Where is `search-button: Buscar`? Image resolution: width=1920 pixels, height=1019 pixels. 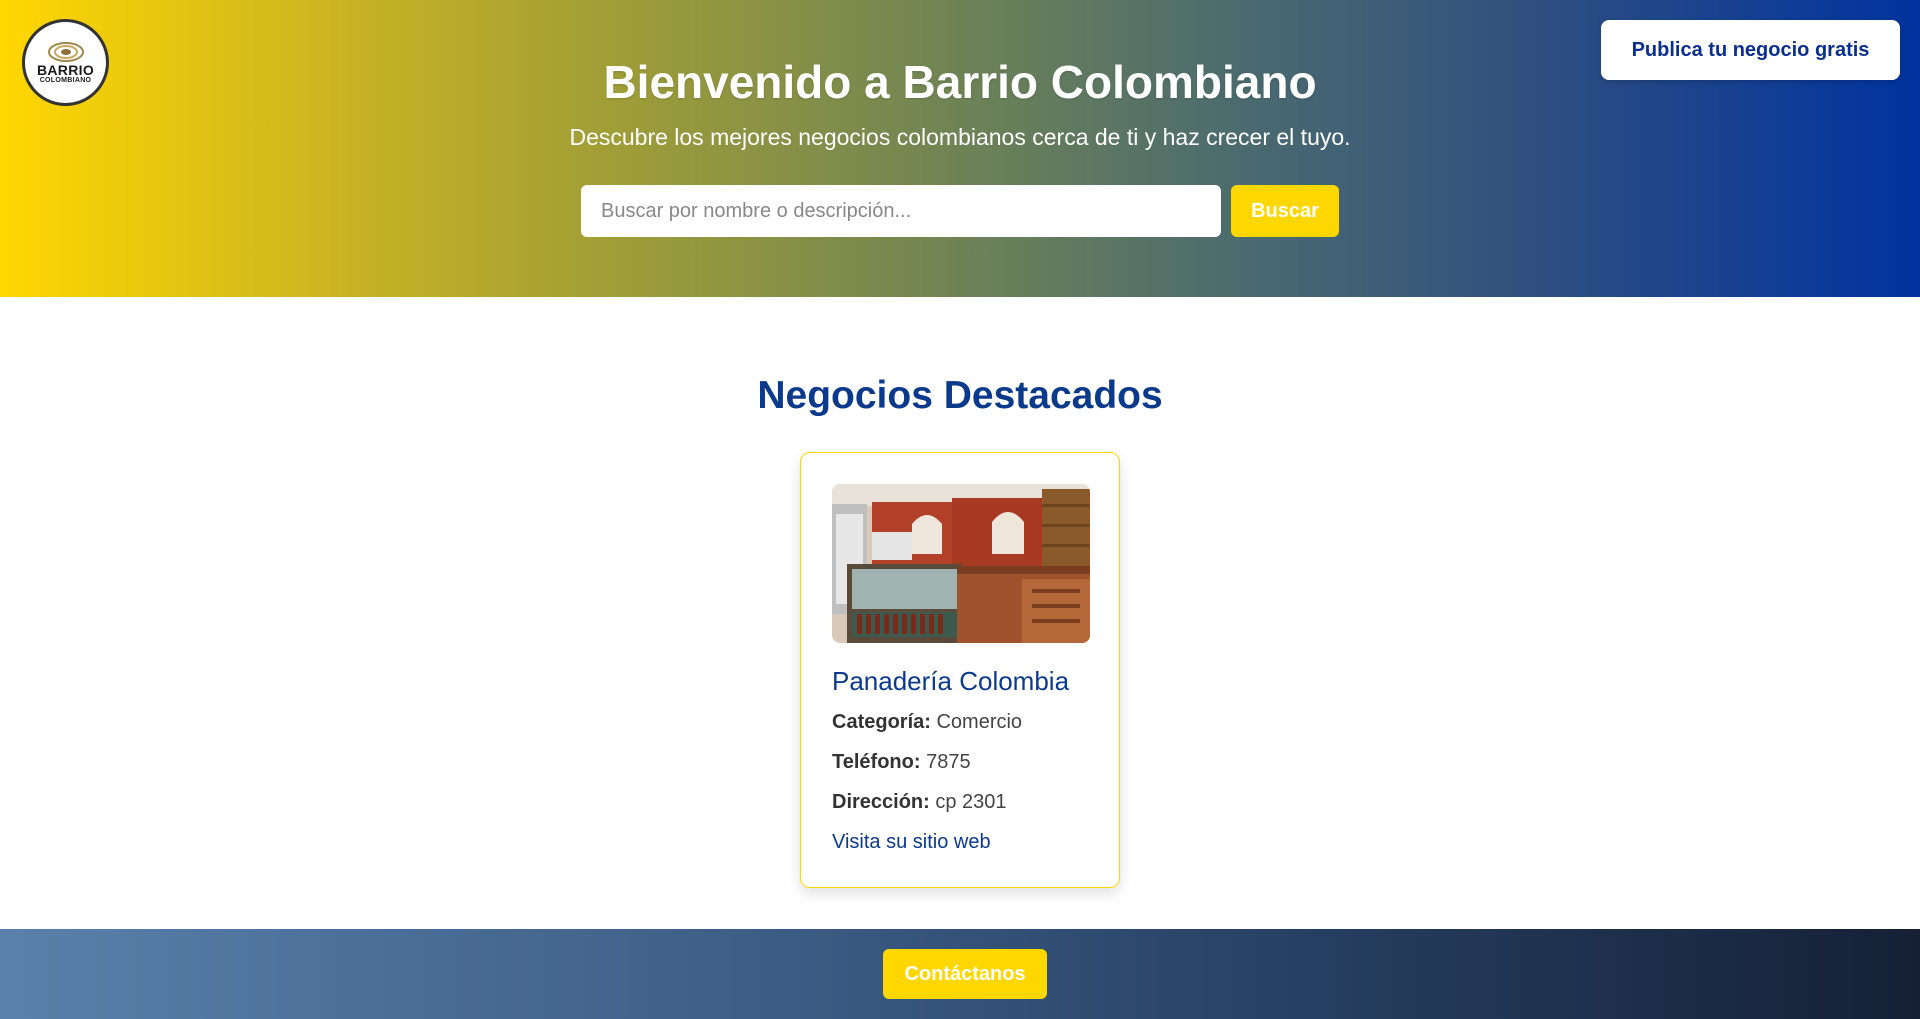 search-button: Buscar is located at coordinates (1285, 211).